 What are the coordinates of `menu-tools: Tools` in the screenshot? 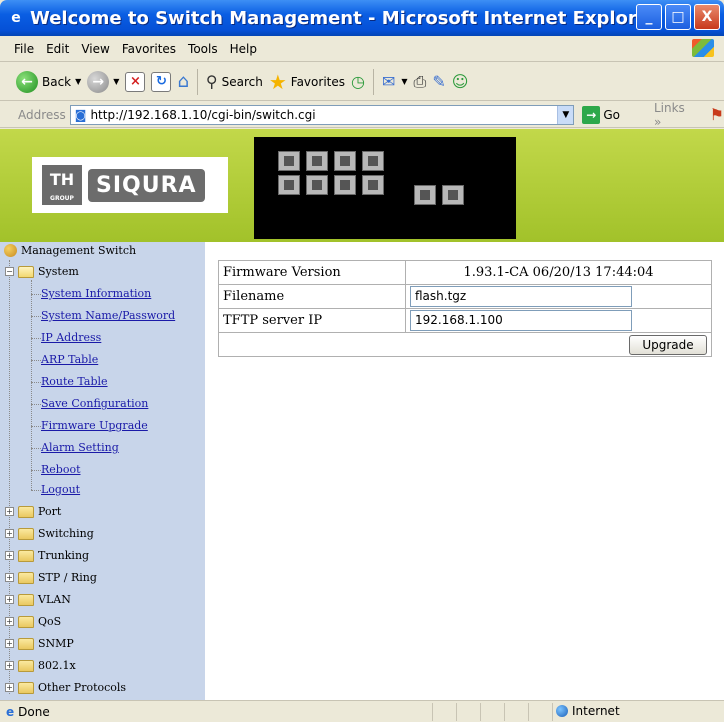 It's located at (203, 49).